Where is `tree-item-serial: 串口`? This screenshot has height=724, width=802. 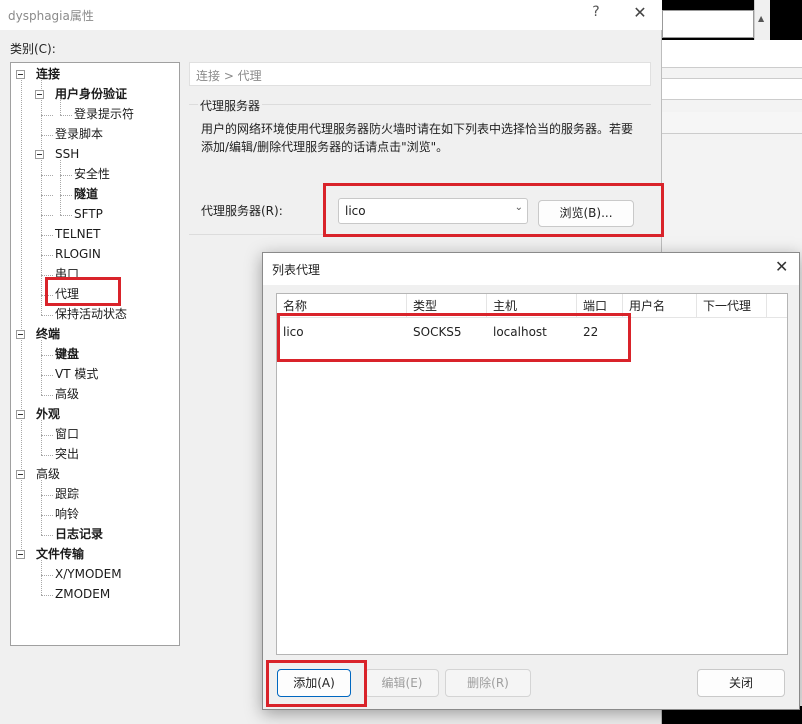
tree-item-serial: 串口 is located at coordinates (67, 274).